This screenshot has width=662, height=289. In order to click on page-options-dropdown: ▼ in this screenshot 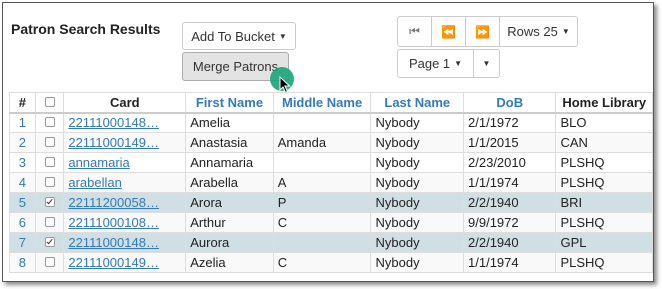, I will do `click(486, 63)`.